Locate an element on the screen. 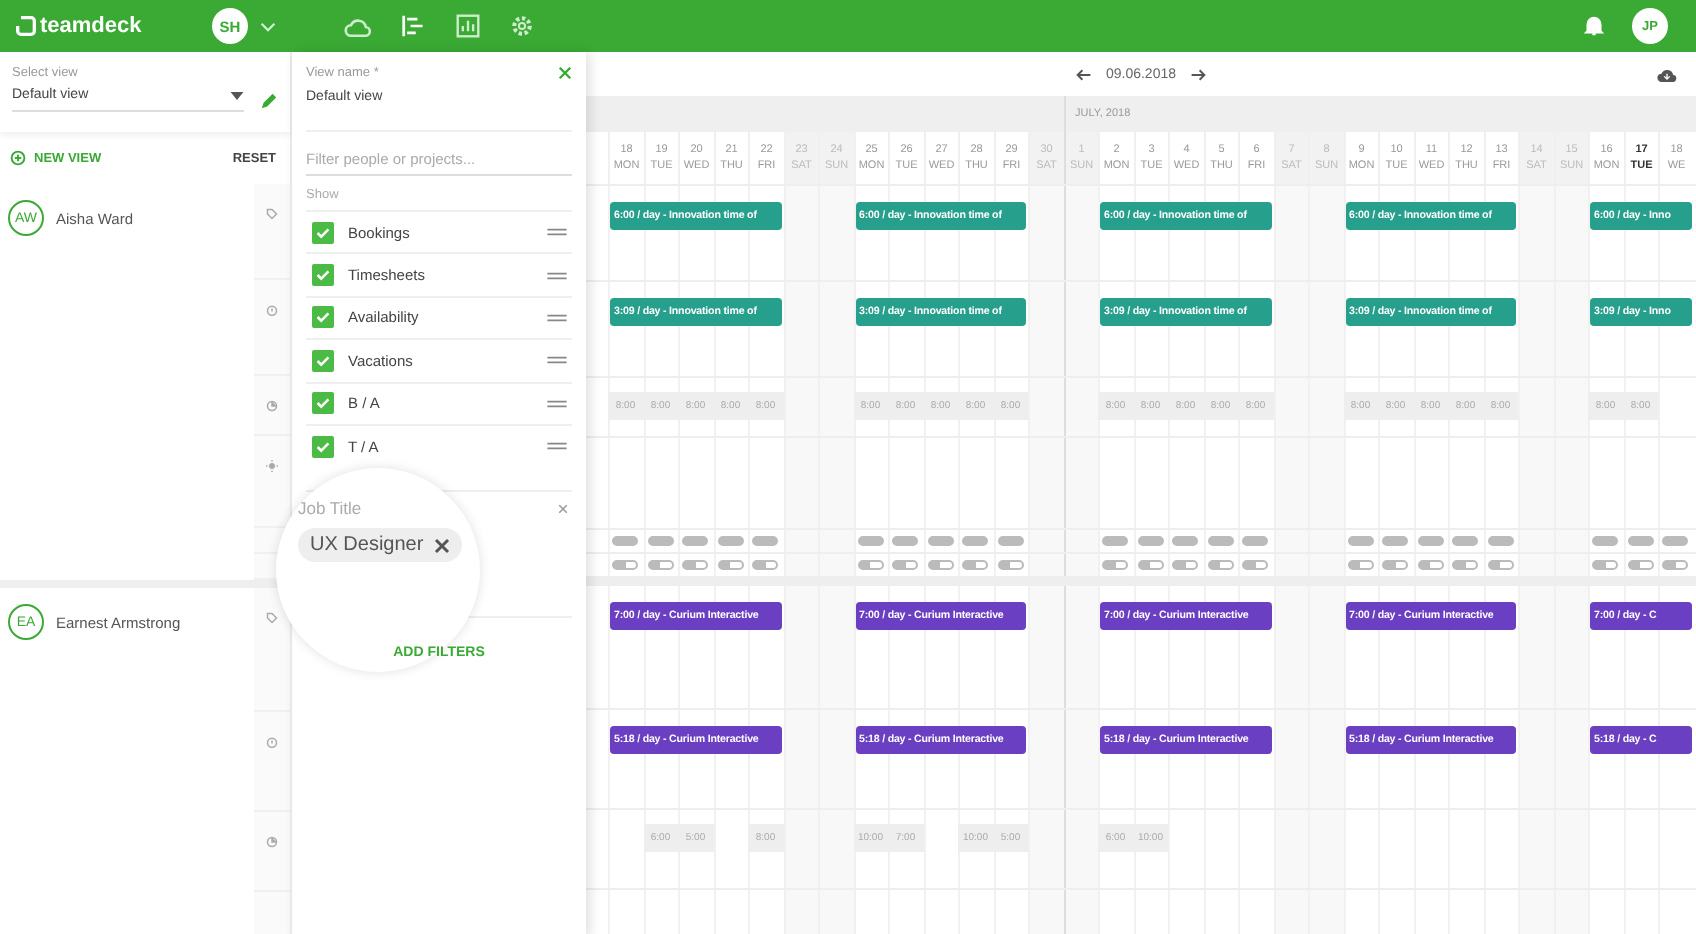  sun-icon is located at coordinates (272, 466).